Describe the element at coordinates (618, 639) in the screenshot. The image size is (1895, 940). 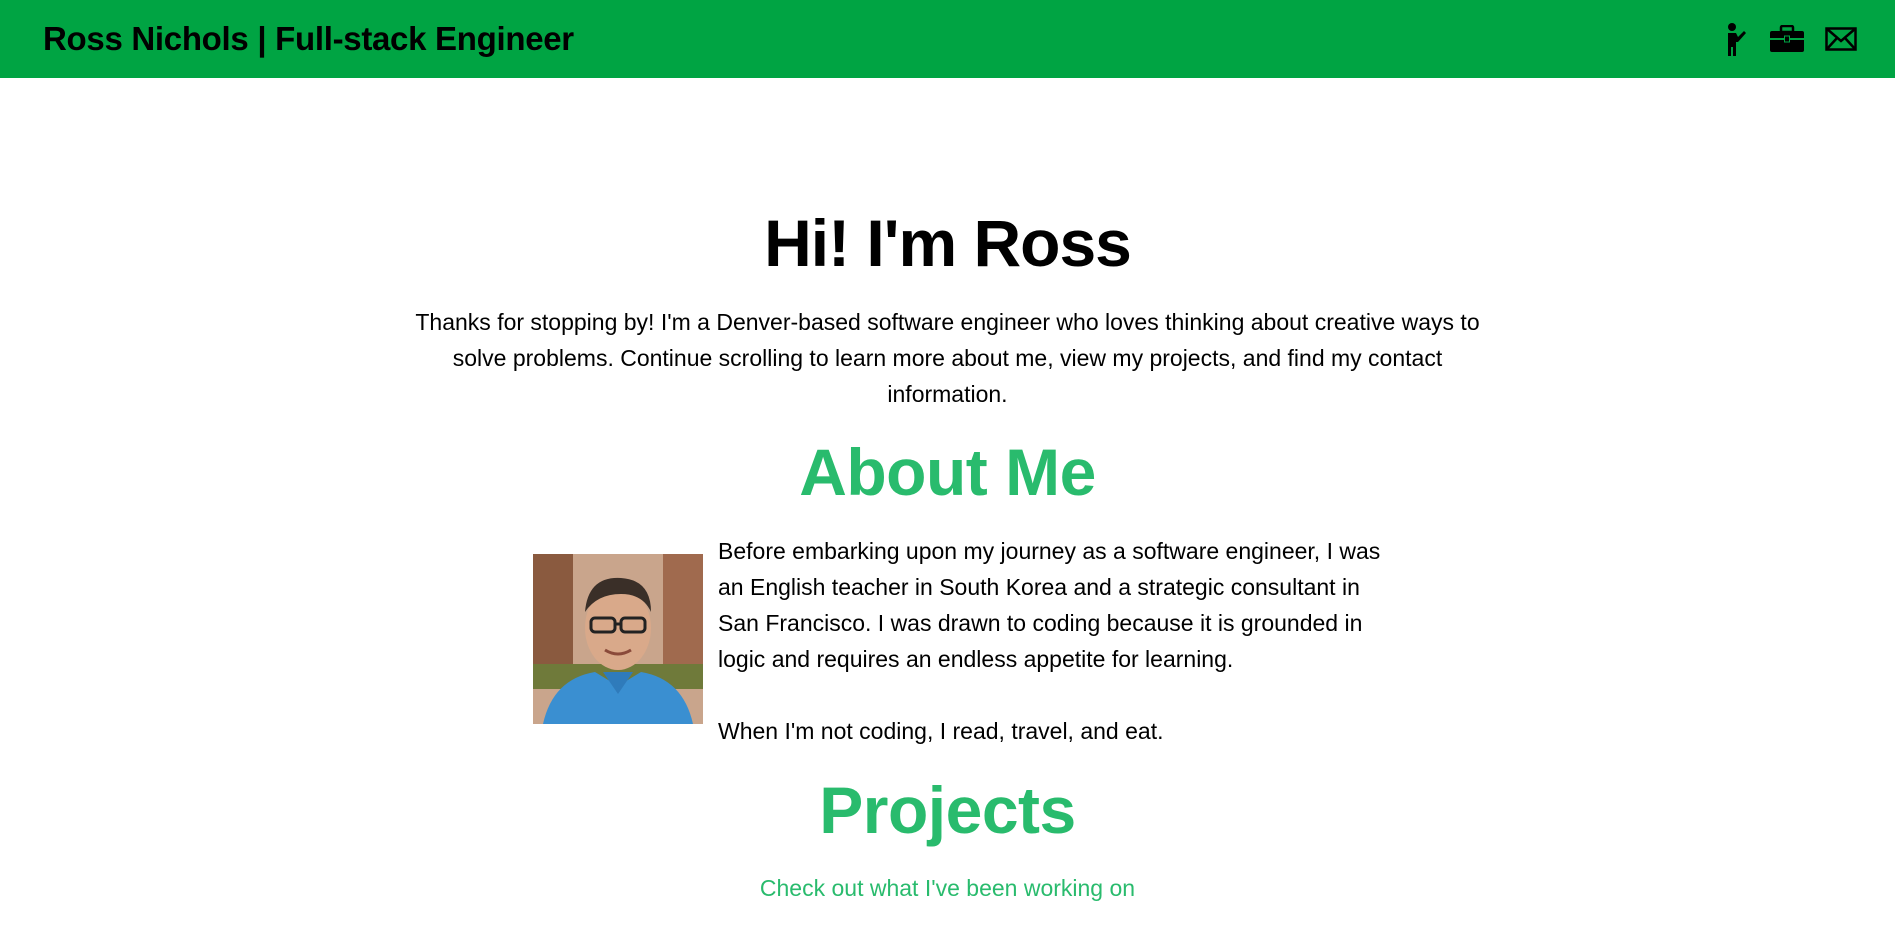
I see `profile-photo` at that location.